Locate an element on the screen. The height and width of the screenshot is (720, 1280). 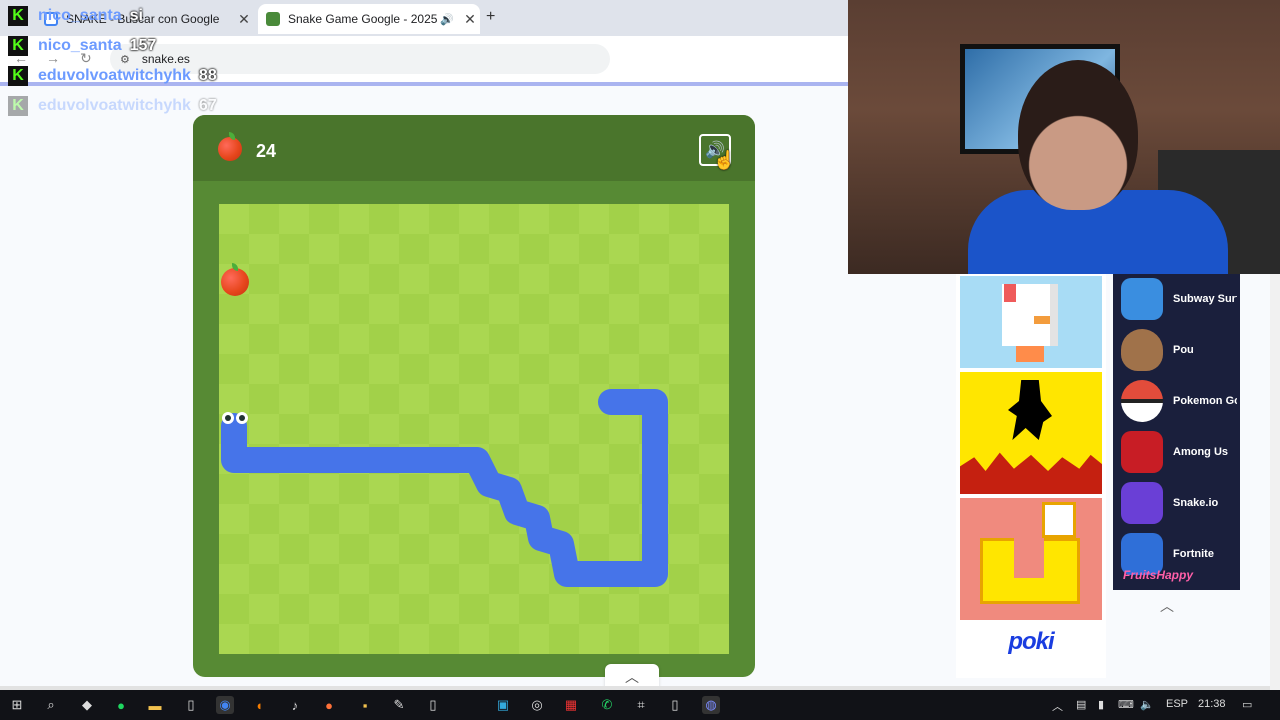
app-icon: ⌗ is located at coordinates (641, 705).